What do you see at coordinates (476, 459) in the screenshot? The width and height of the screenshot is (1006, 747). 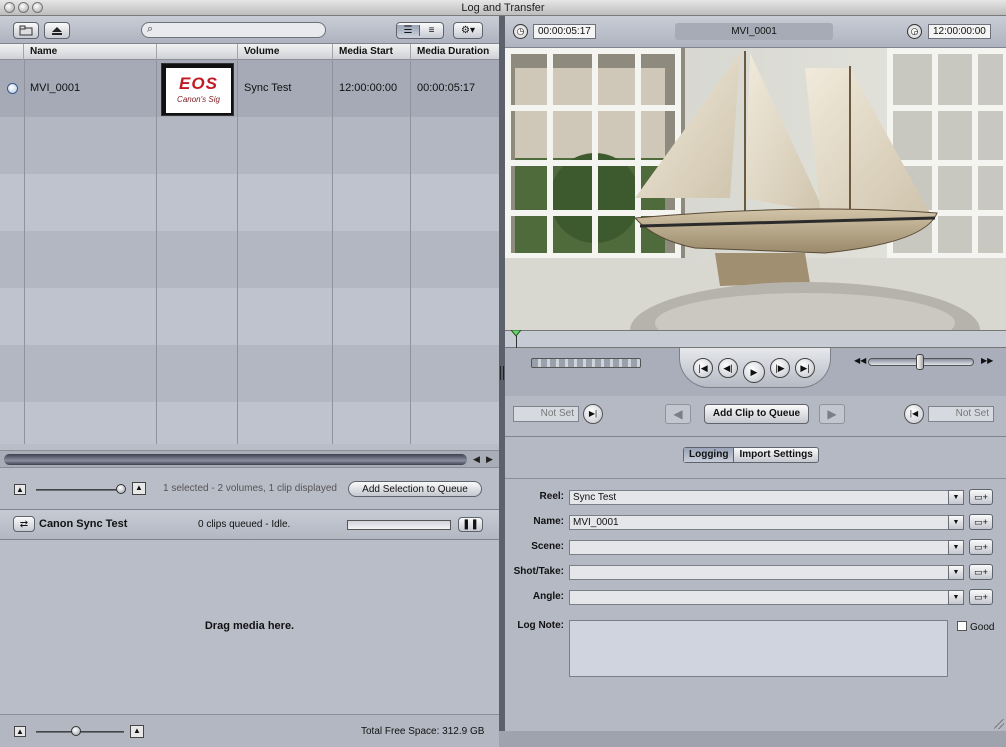 I see `scroll-left-icon: ◀` at bounding box center [476, 459].